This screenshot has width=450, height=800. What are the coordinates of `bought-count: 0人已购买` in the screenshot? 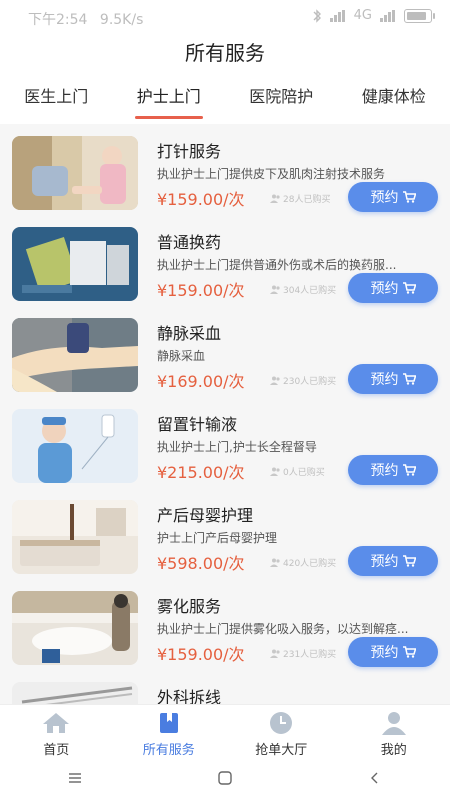 It's located at (297, 471).